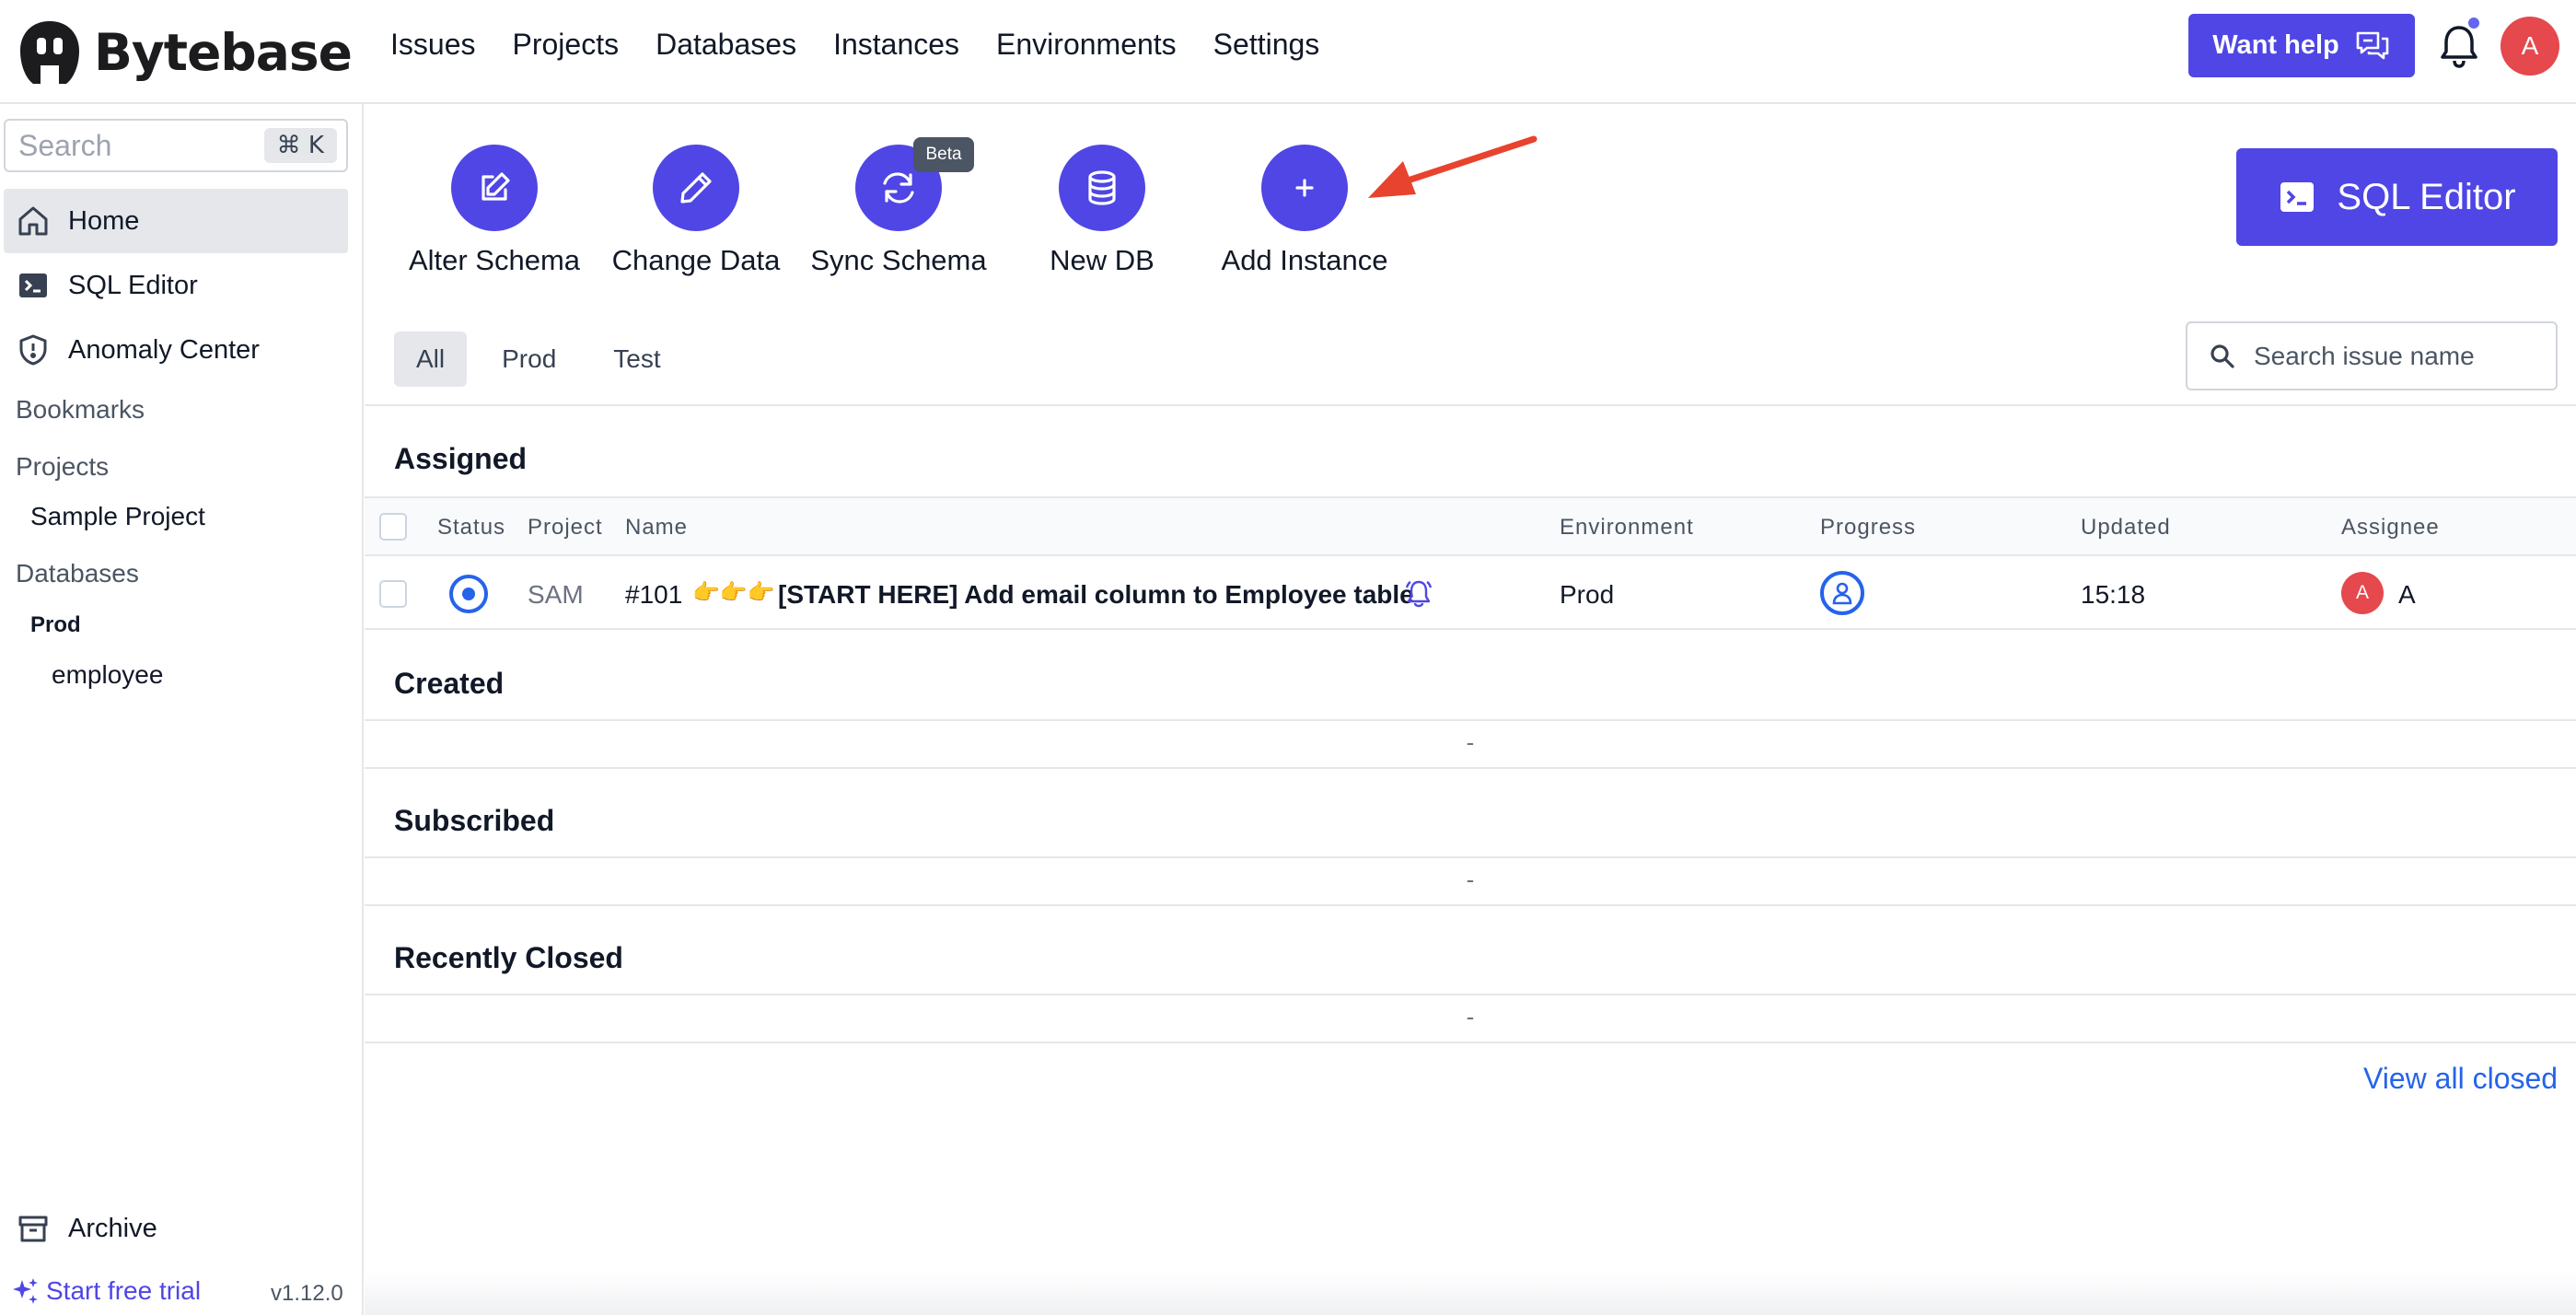 Image resolution: width=2576 pixels, height=1315 pixels. What do you see at coordinates (733, 592) in the screenshot?
I see `pointing-emoji: 👉👉👉` at bounding box center [733, 592].